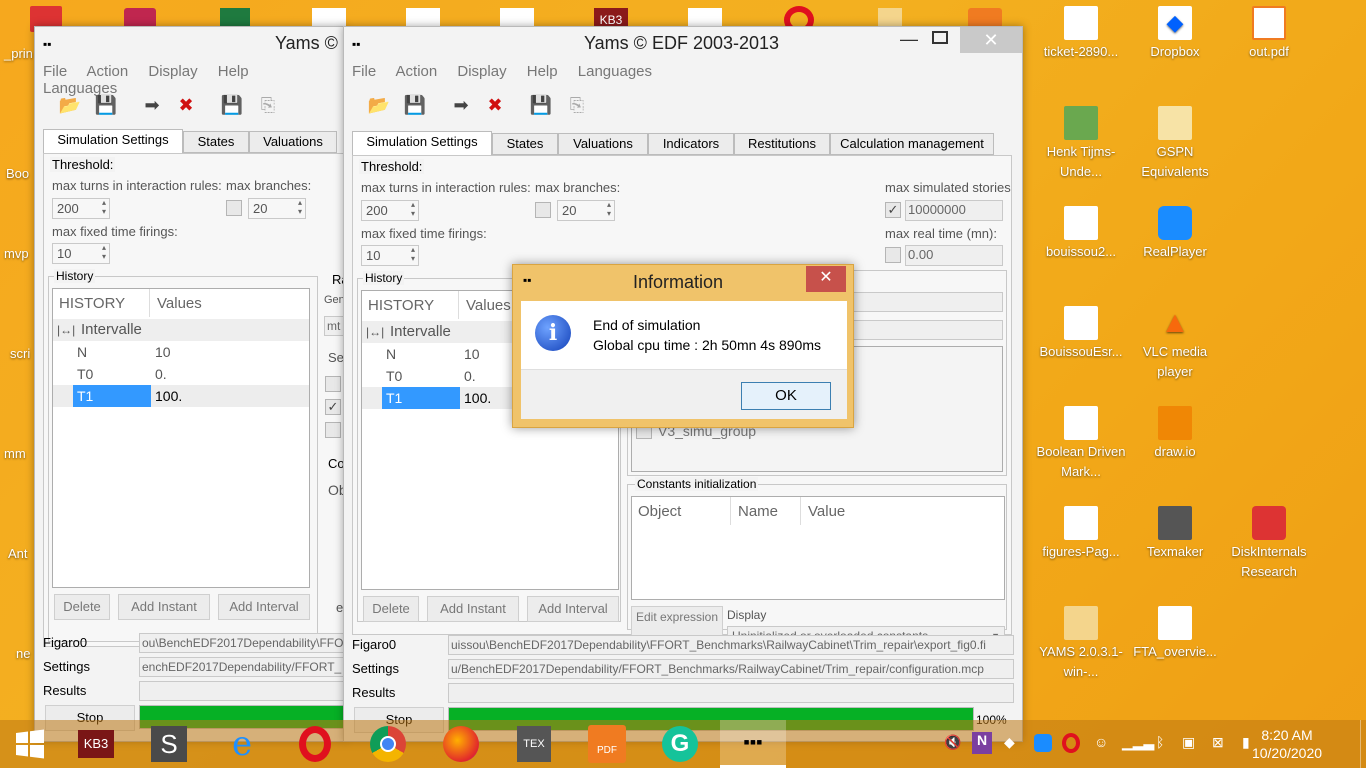 The image size is (1366, 768). What do you see at coordinates (826, 511) in the screenshot?
I see `value-column-header: Value` at bounding box center [826, 511].